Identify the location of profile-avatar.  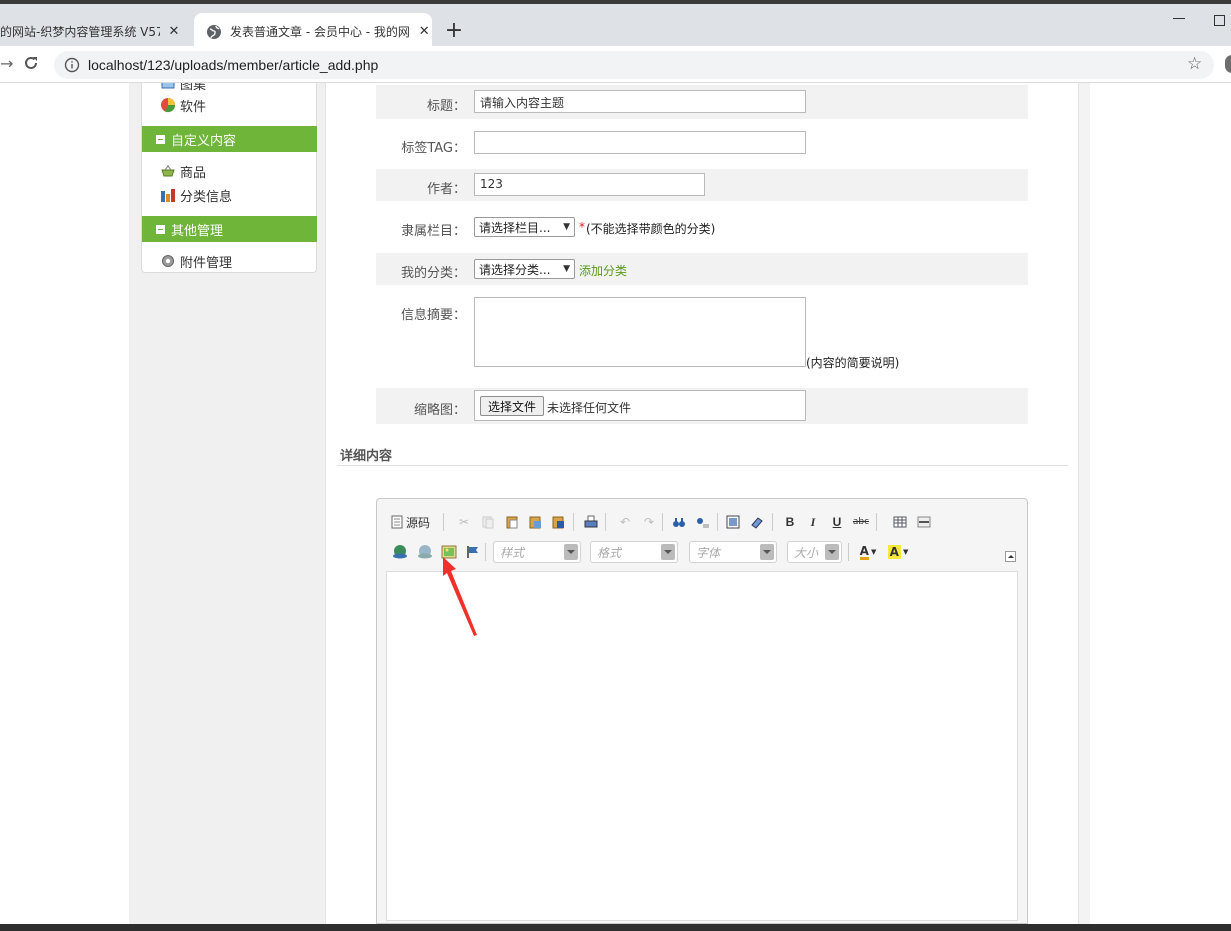
(1228, 64).